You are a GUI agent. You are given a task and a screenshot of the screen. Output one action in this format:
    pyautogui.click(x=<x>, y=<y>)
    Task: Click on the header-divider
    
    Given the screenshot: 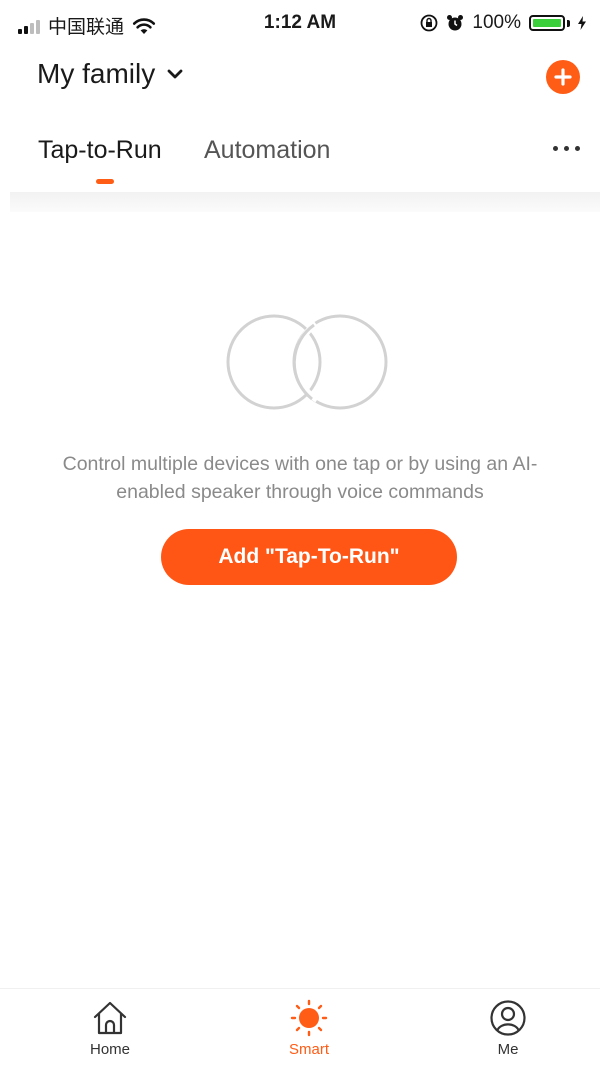 What is the action you would take?
    pyautogui.click(x=305, y=202)
    